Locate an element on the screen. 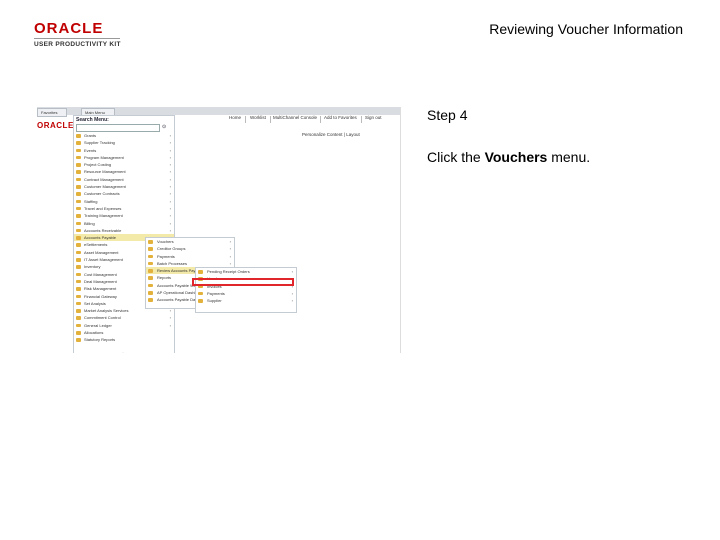 This screenshot has width=720, height=540. menu-item: Resource Management › is located at coordinates (124, 171).